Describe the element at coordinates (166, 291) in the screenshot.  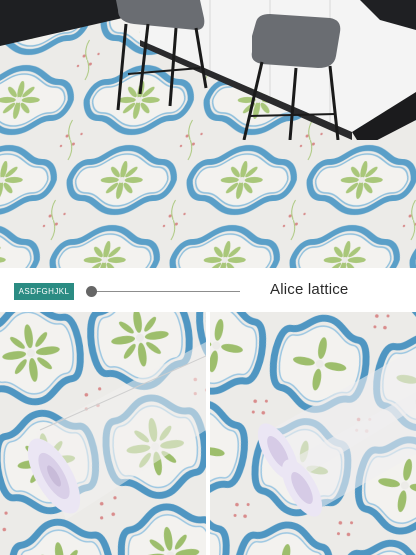
I see `slider-track` at that location.